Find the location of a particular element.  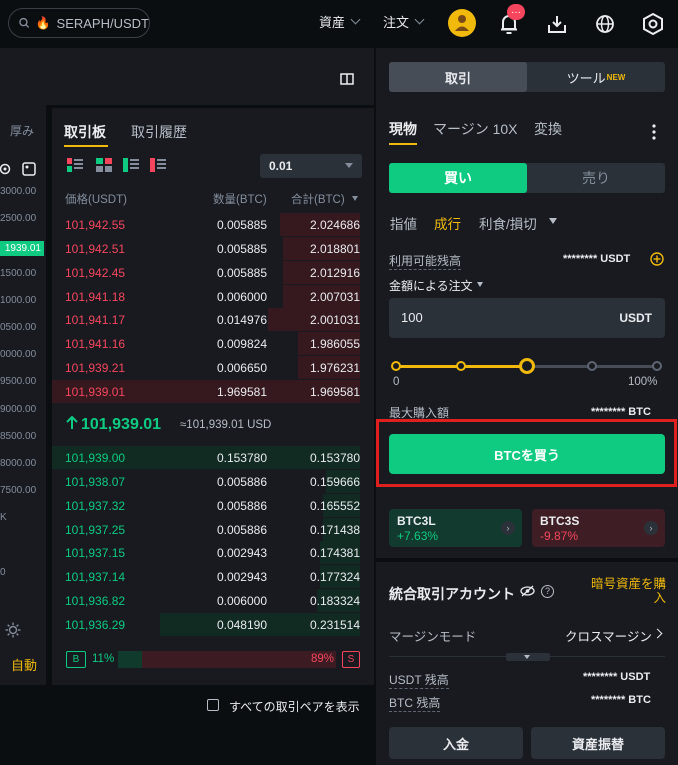

order-type-tpsl: 利食/損切 is located at coordinates (508, 223).